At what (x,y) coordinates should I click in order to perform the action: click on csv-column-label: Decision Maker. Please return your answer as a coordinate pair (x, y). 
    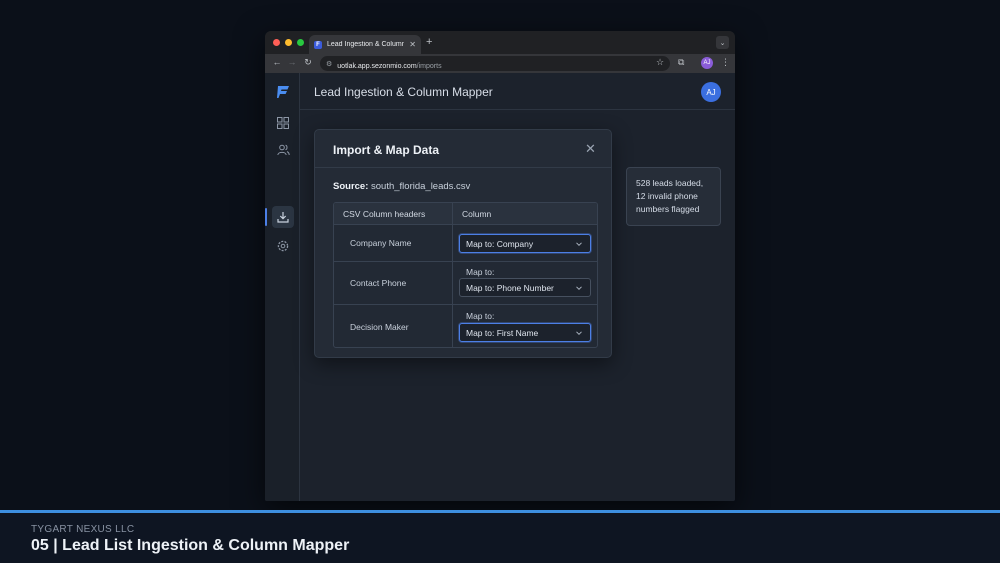
    Looking at the image, I should click on (393, 326).